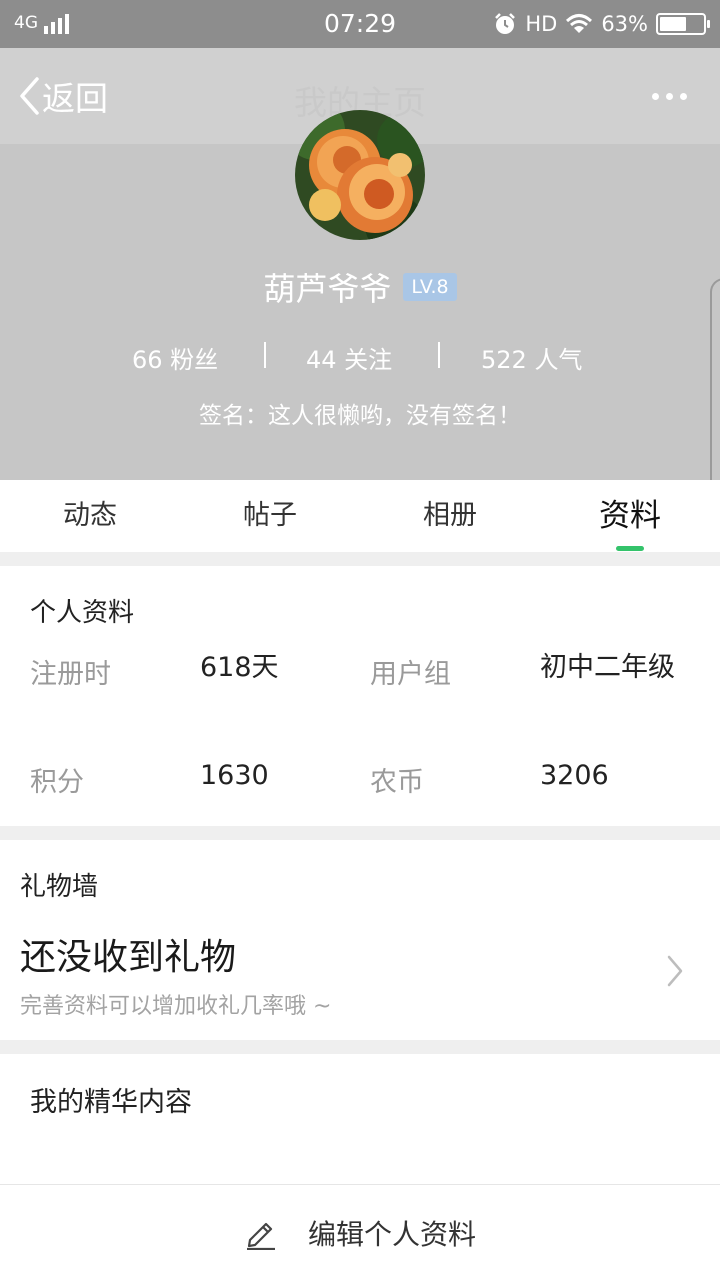 Image resolution: width=720 pixels, height=1280 pixels. What do you see at coordinates (360, 24) in the screenshot?
I see `status-bar: 4G 07:29 HD 63%` at bounding box center [360, 24].